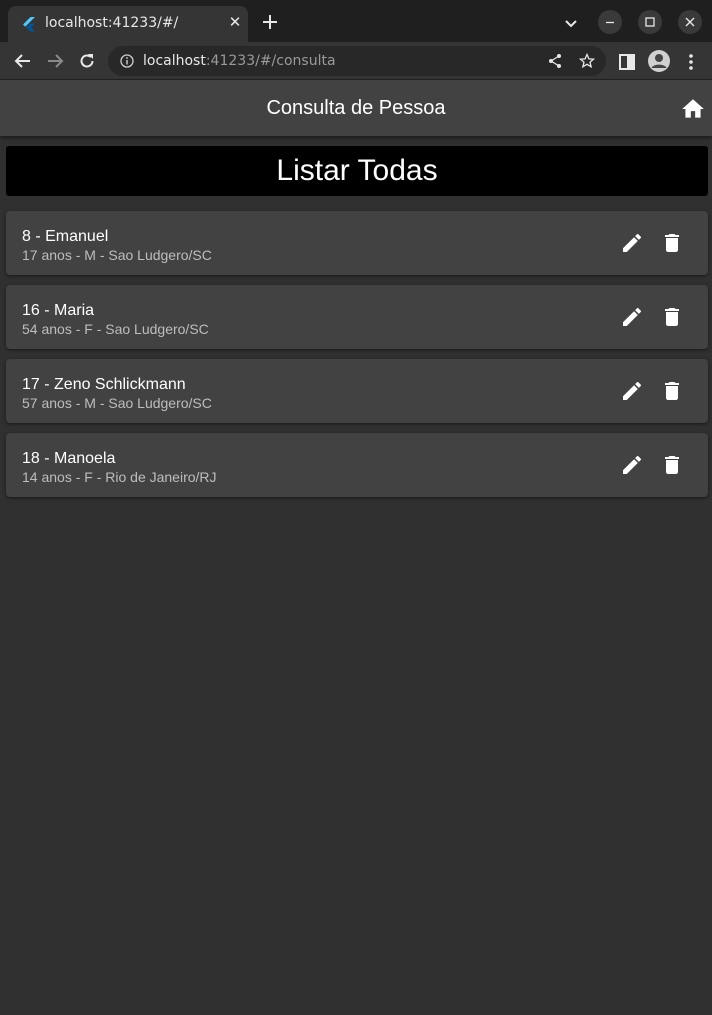 This screenshot has width=712, height=1015. Describe the element at coordinates (693, 109) in the screenshot. I see `home-icon` at that location.